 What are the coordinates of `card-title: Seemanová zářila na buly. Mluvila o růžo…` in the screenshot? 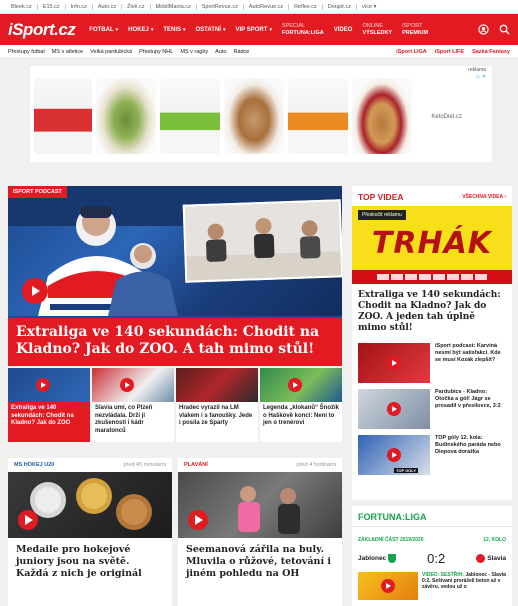 It's located at (258, 561).